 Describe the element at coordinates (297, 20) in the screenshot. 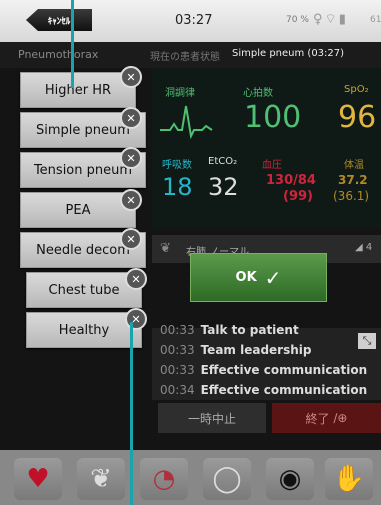

I see `battery-percent: 70 %` at that location.